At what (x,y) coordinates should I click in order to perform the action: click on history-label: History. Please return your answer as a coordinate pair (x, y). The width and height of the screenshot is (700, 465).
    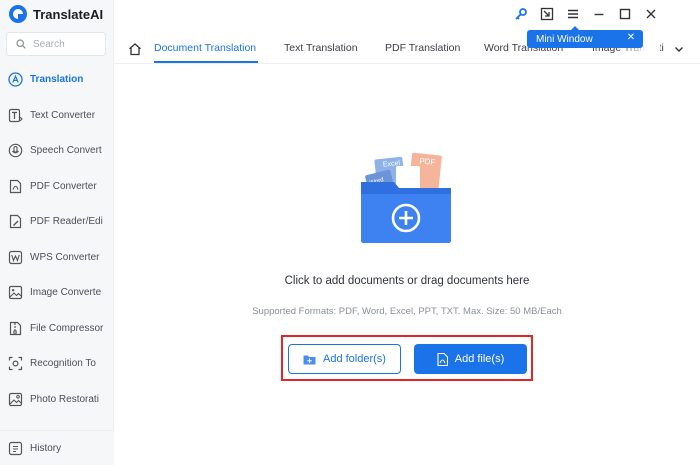
    Looking at the image, I should click on (46, 448).